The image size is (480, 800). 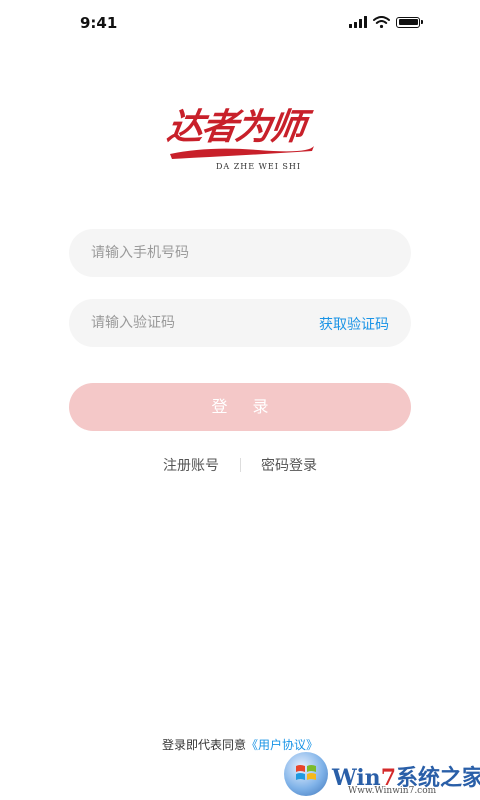 I want to click on app-logo: 达者为师 DA ZHE WEI SHI, so click(x=240, y=139).